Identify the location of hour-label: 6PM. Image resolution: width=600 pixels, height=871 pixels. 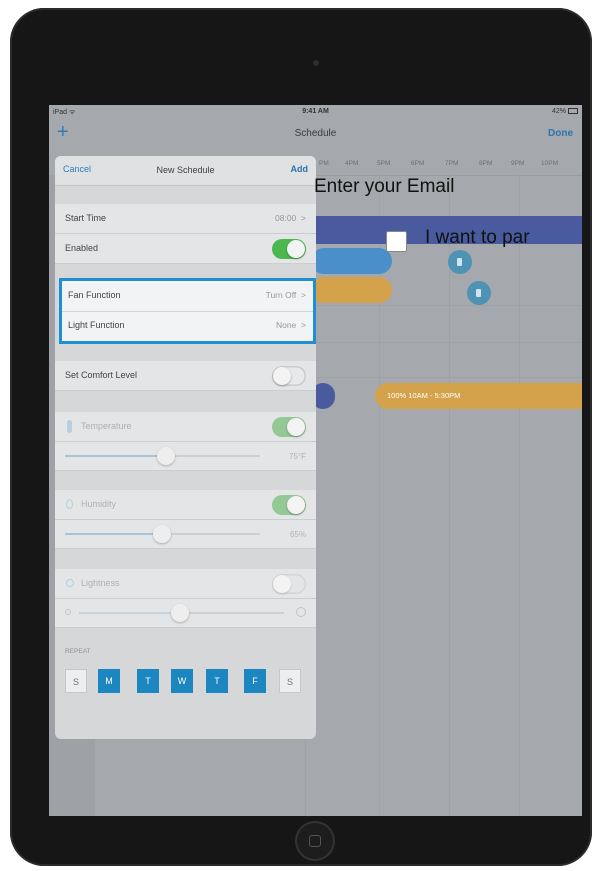
(418, 163).